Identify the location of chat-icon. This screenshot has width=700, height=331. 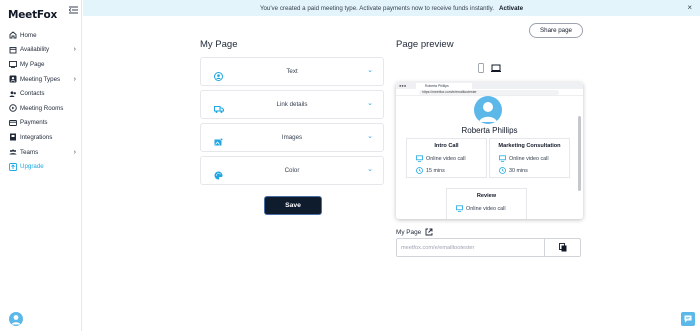
(688, 319).